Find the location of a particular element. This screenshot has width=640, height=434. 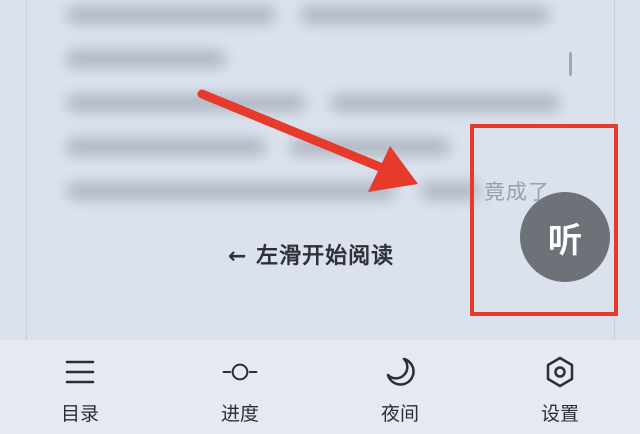

progress-slider-icon is located at coordinates (240, 371).